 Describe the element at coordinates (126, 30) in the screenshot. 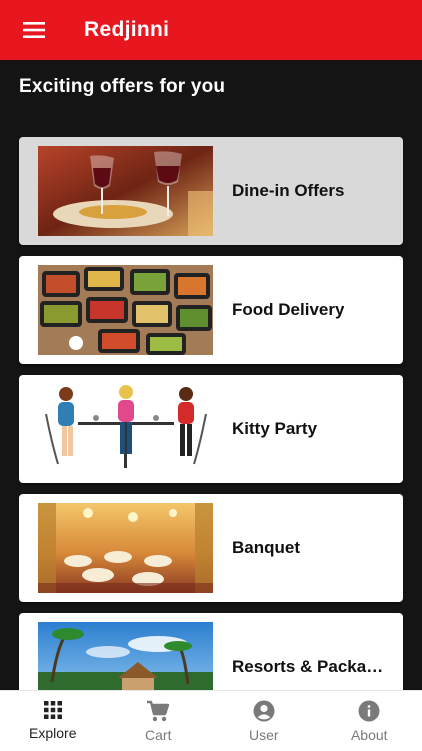

I see `app-title: Redjinni` at that location.